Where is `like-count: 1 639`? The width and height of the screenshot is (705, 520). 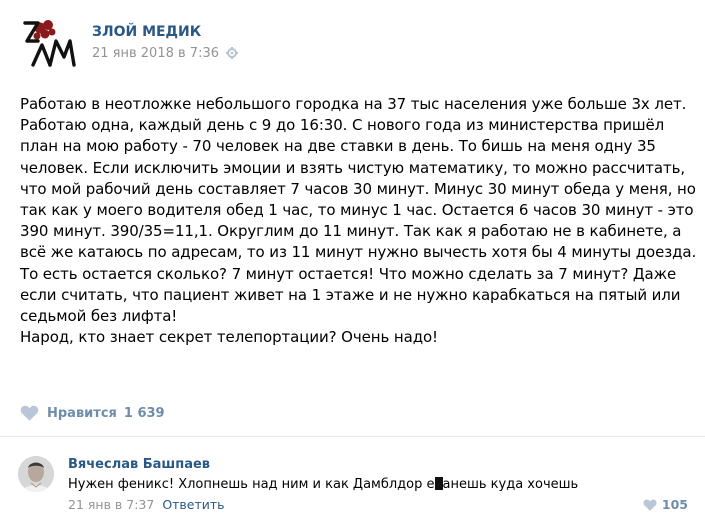
like-count: 1 639 is located at coordinates (144, 413).